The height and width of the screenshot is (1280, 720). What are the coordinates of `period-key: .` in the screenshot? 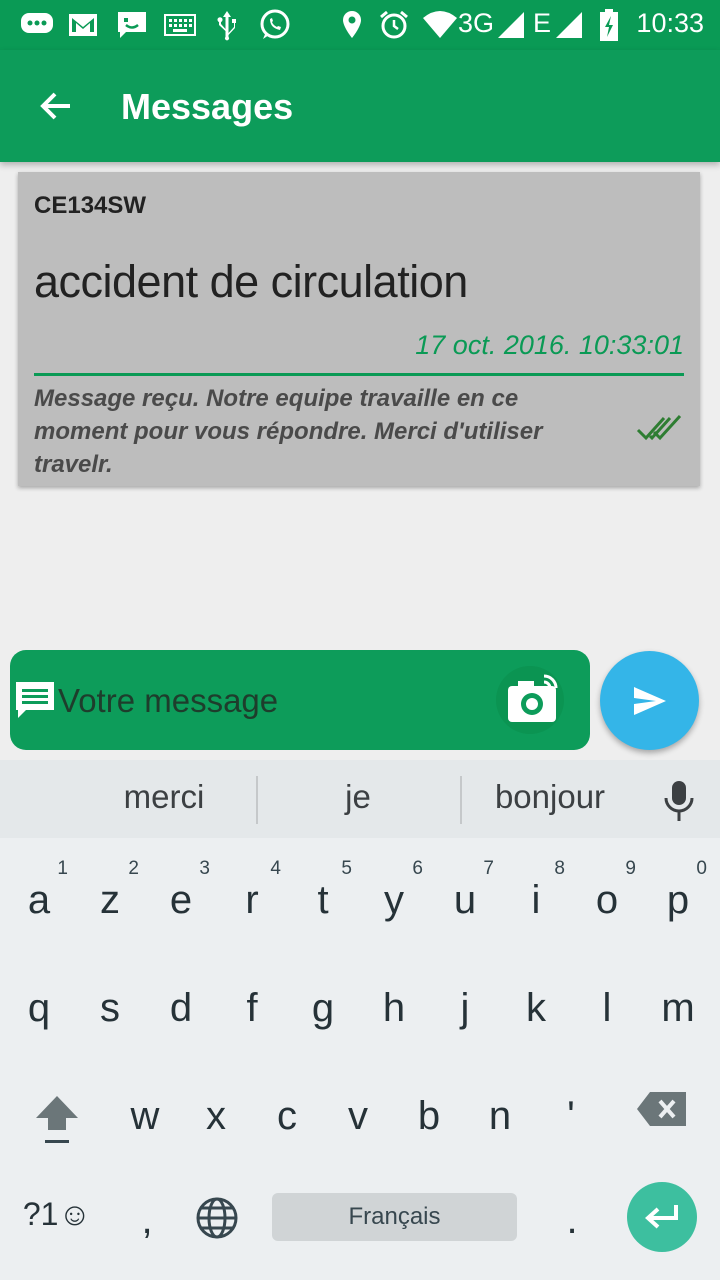 It's located at (572, 1227).